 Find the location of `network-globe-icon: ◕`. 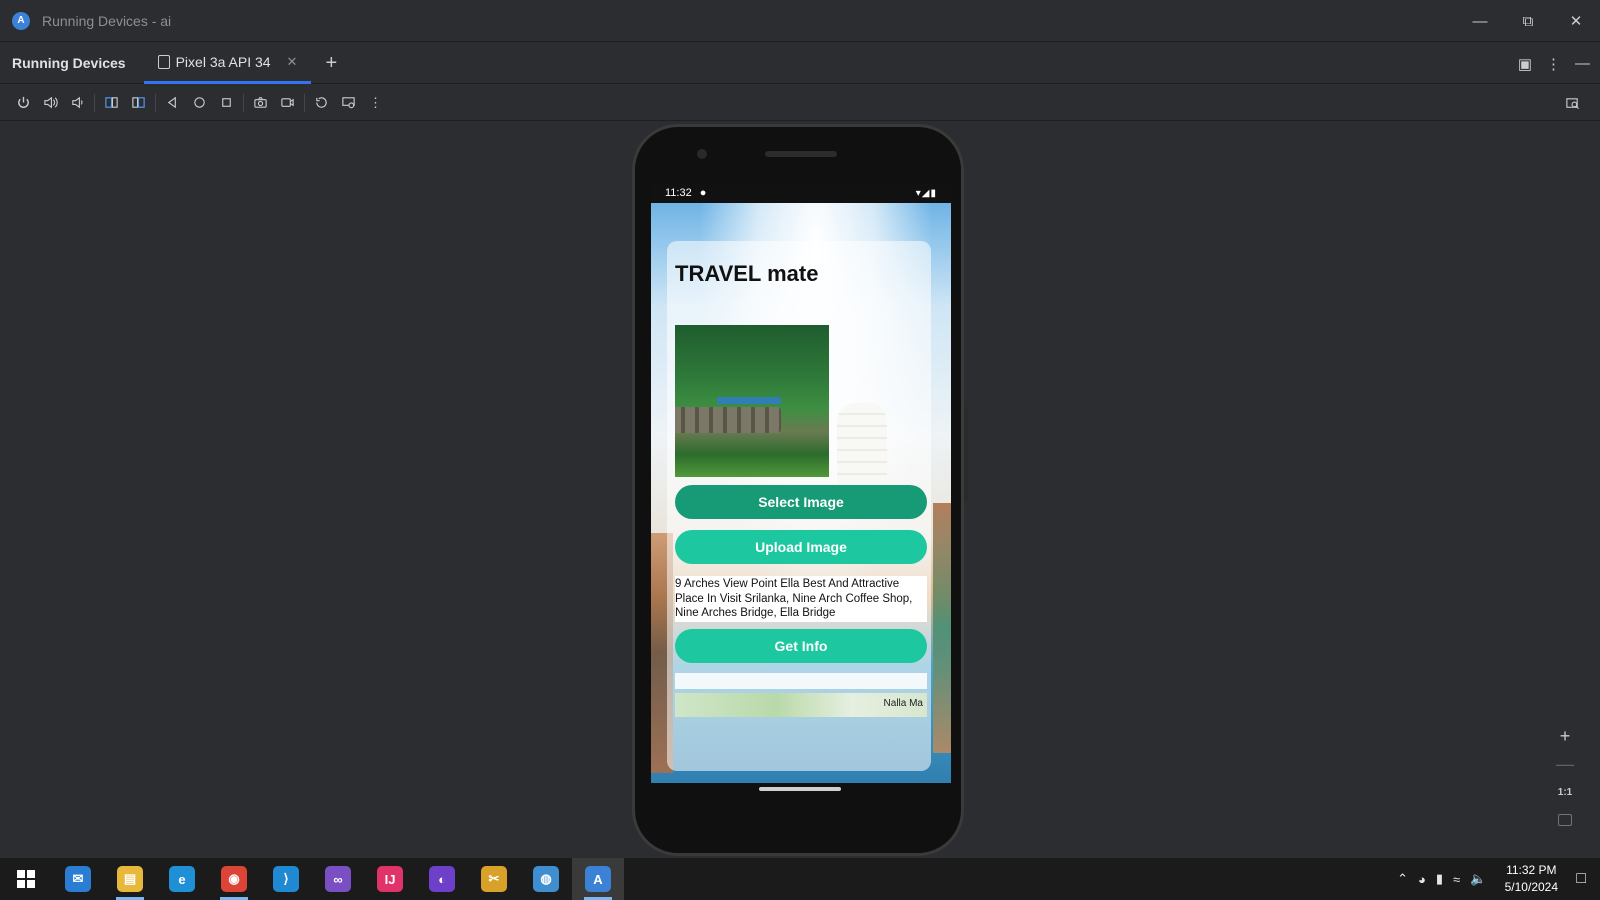

network-globe-icon: ◕ is located at coordinates (1422, 879).